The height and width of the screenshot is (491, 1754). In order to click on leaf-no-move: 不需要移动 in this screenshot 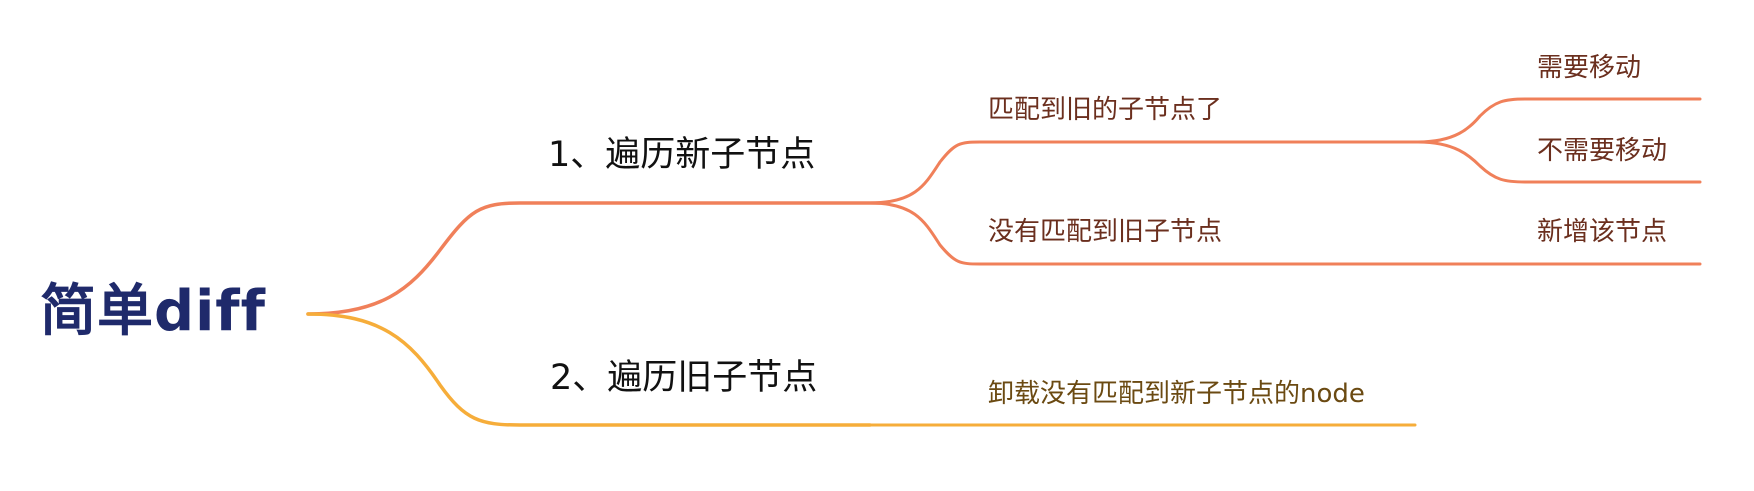, I will do `click(1602, 151)`.